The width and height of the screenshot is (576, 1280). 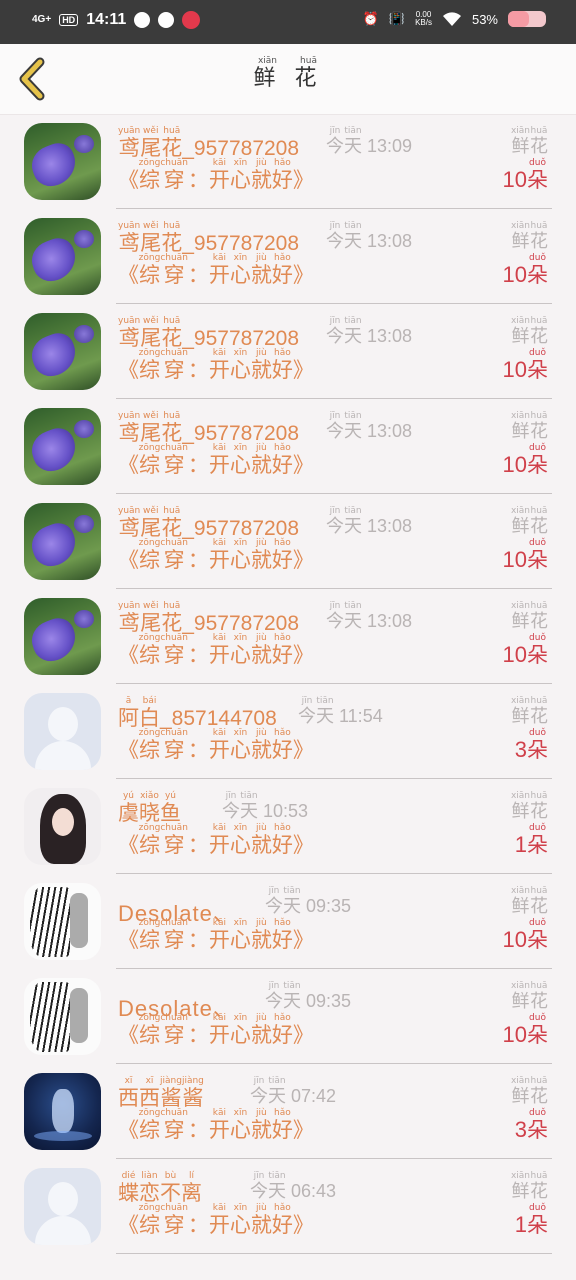 What do you see at coordinates (288, 73) in the screenshot?
I see `page-title: 鲜xiān 花huā` at bounding box center [288, 73].